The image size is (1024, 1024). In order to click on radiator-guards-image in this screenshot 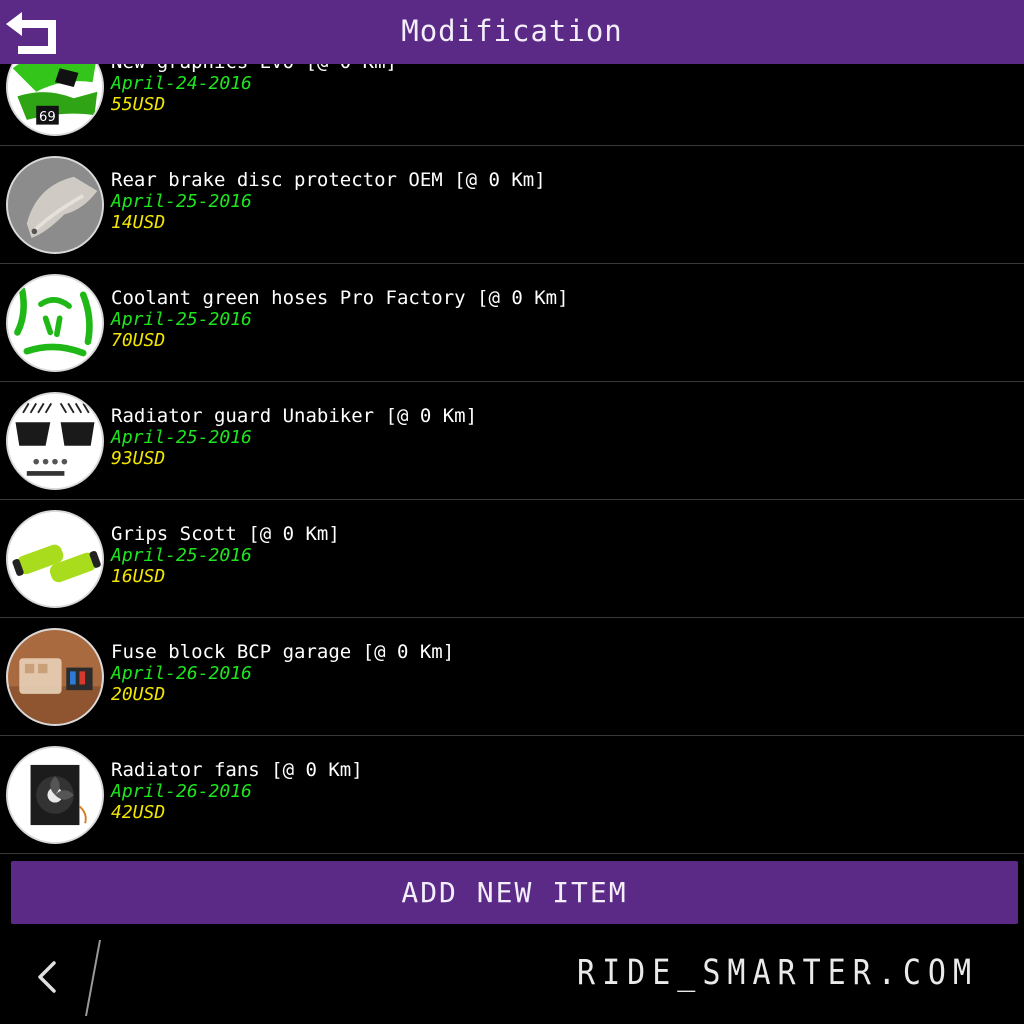, I will do `click(55, 441)`.